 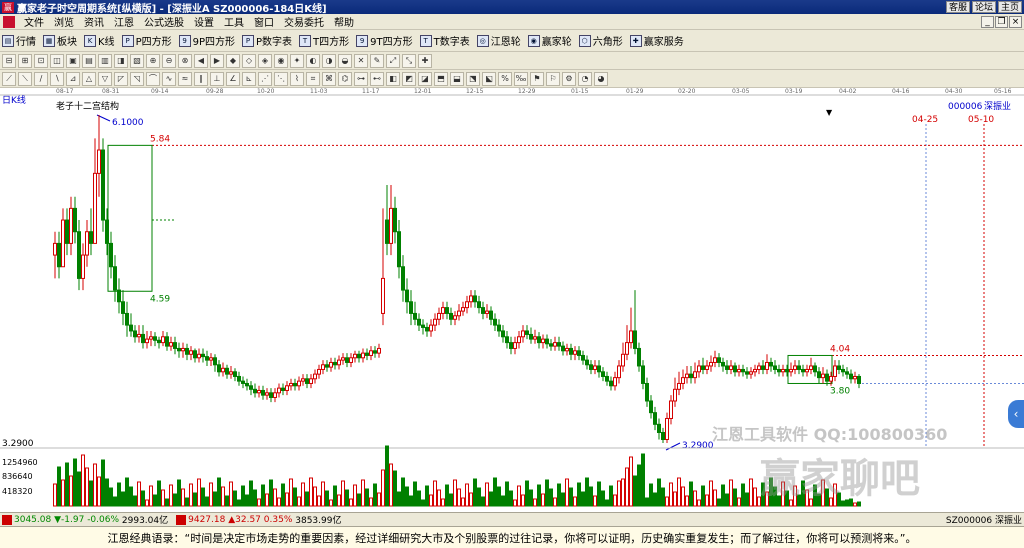 What do you see at coordinates (549, 40) in the screenshot?
I see `toolbar-winner-wheel: ◉ 赢家轮` at bounding box center [549, 40].